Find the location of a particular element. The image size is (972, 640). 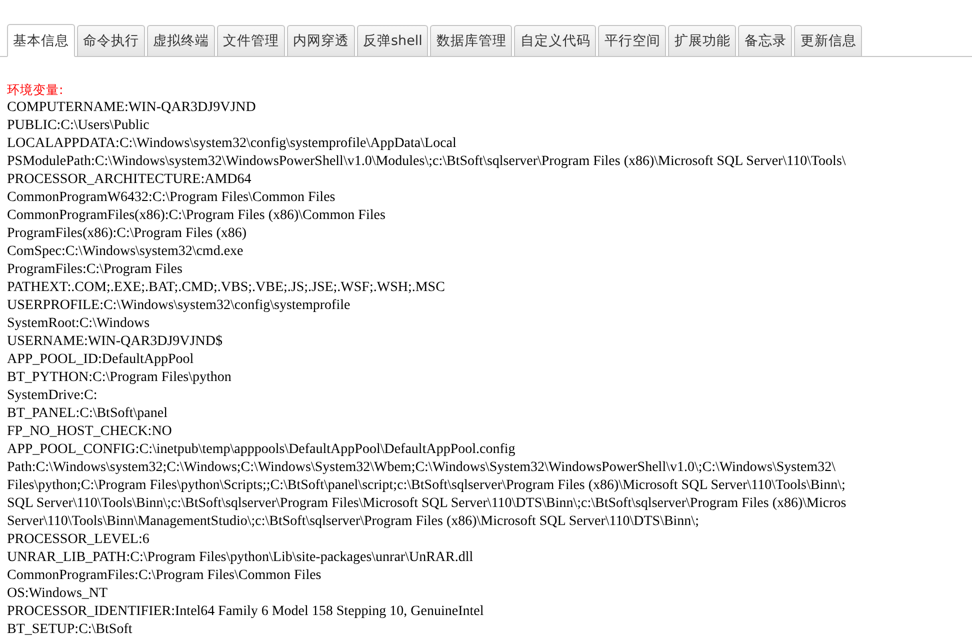

env-line: BT_PANEL:C:\BtSoft\panel is located at coordinates (87, 414).